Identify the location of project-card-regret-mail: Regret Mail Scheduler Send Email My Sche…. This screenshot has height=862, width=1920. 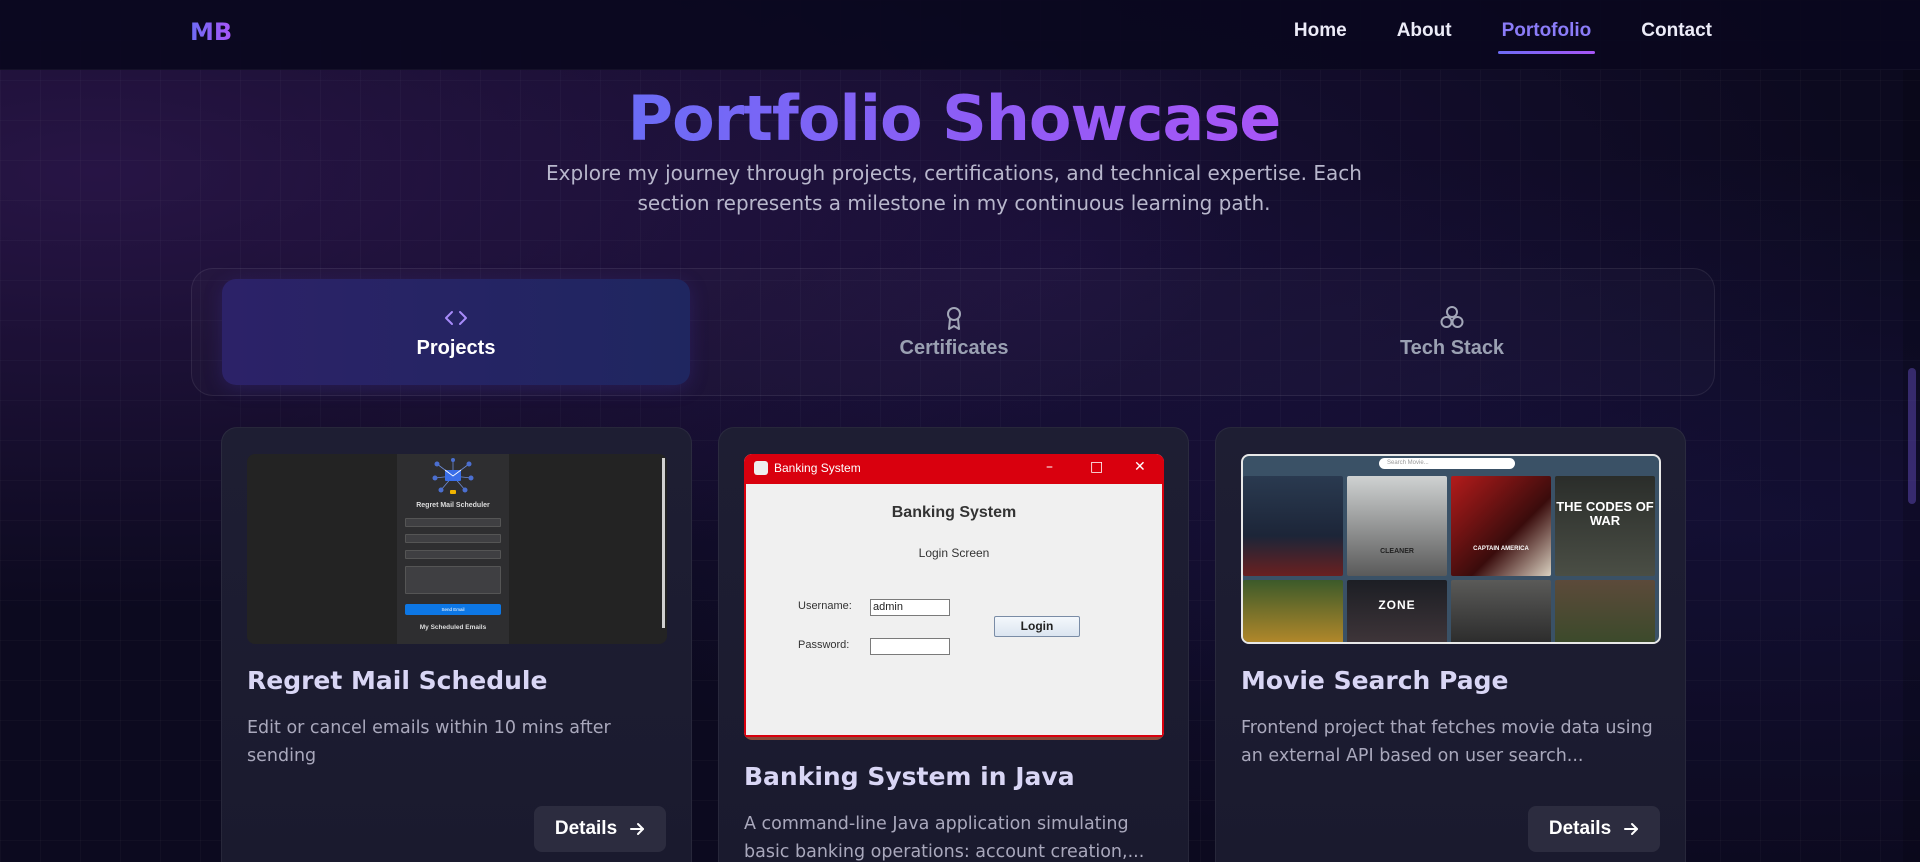
(456, 644).